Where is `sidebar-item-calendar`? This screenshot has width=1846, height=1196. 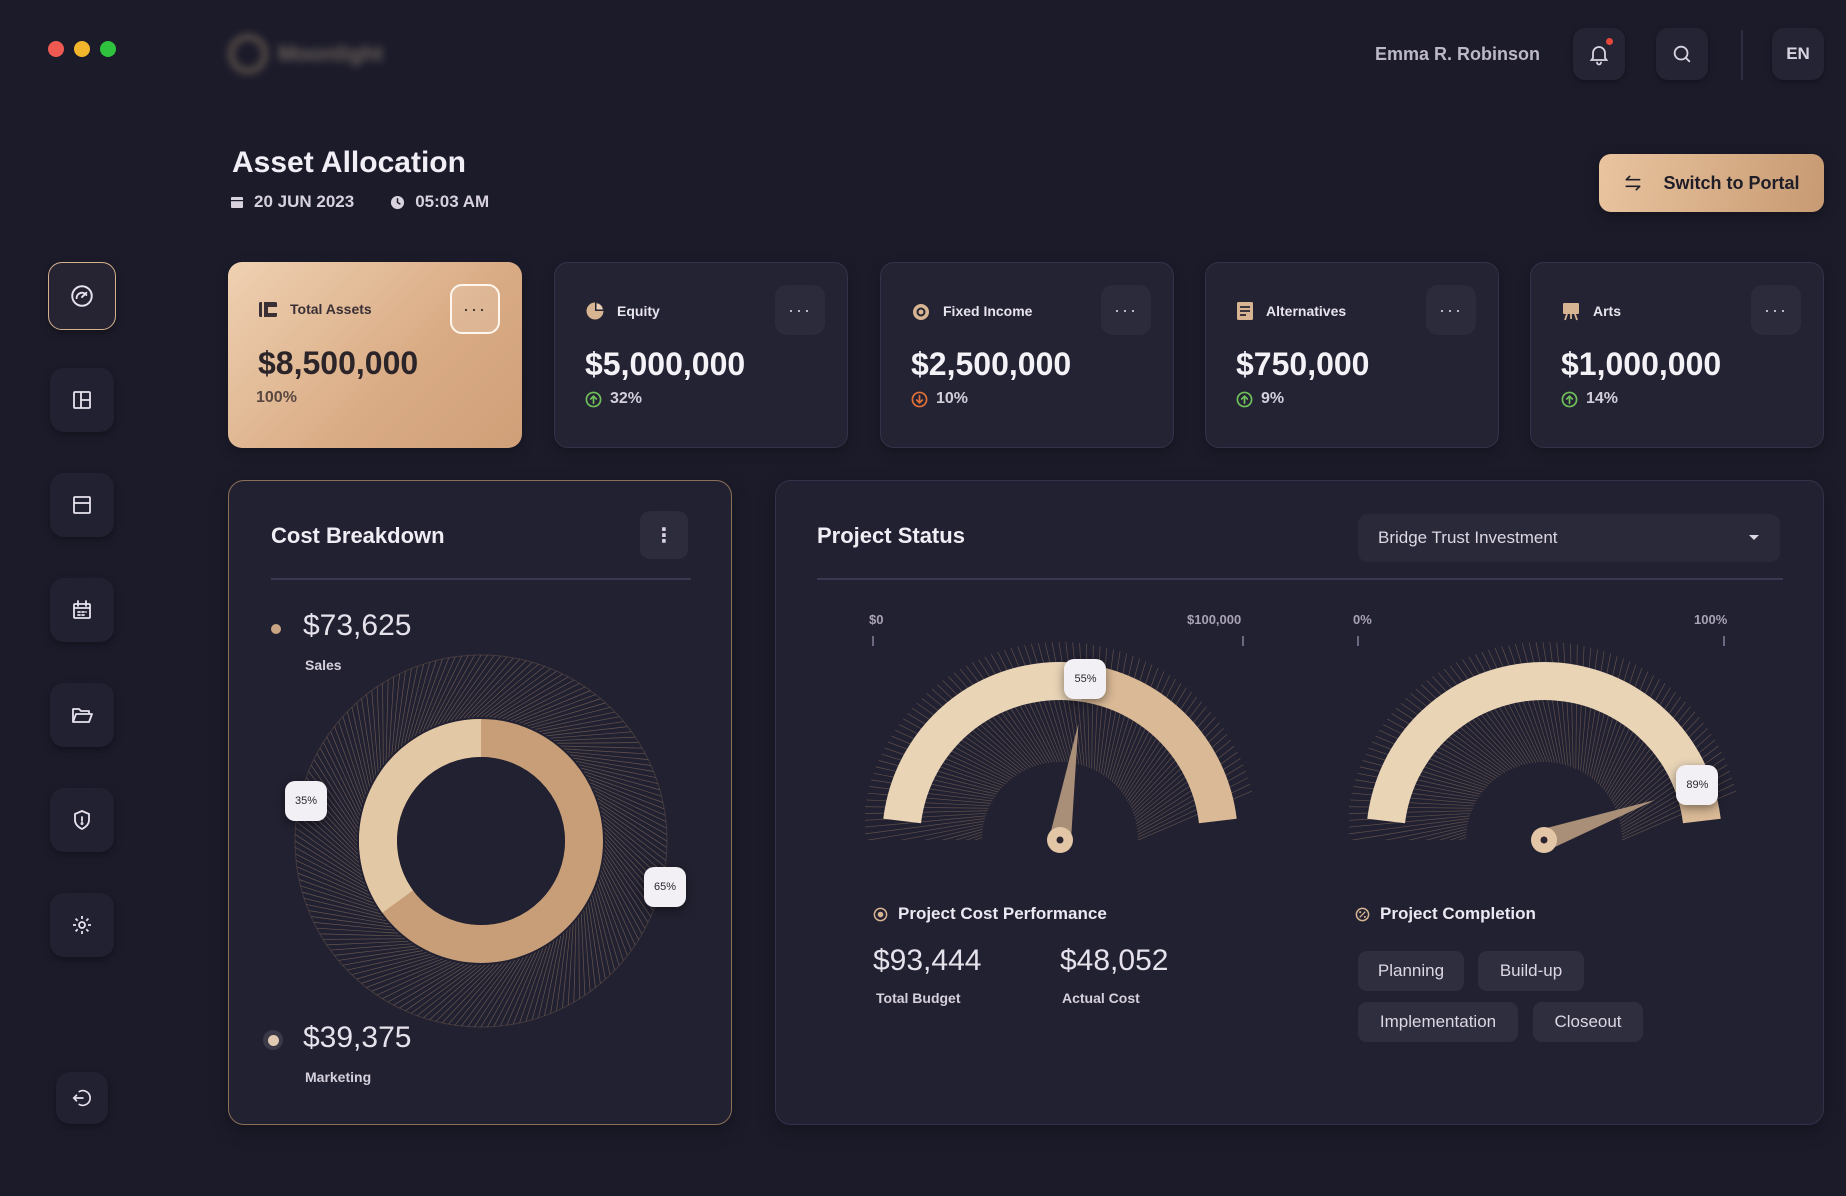 sidebar-item-calendar is located at coordinates (82, 610).